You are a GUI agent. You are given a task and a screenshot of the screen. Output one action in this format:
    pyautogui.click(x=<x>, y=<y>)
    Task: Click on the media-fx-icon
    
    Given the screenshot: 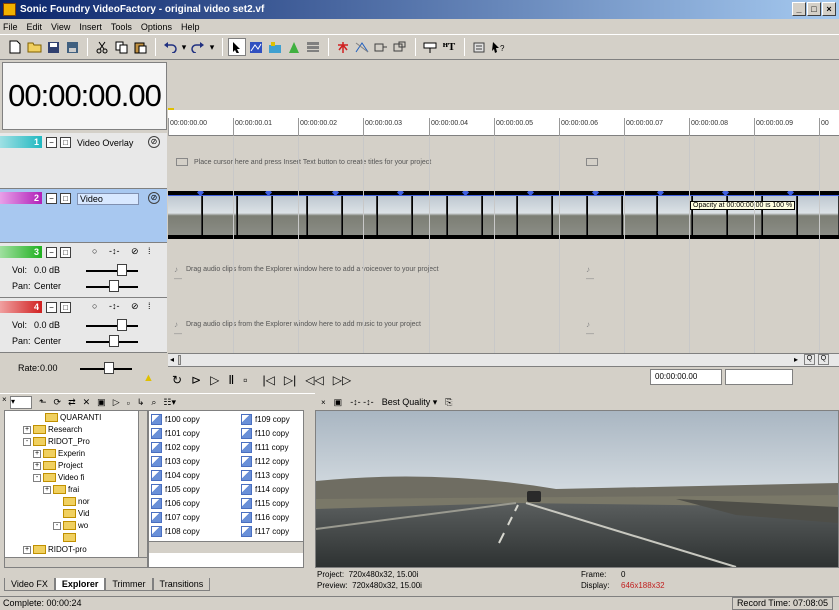 What is the action you would take?
    pyautogui.click(x=294, y=47)
    